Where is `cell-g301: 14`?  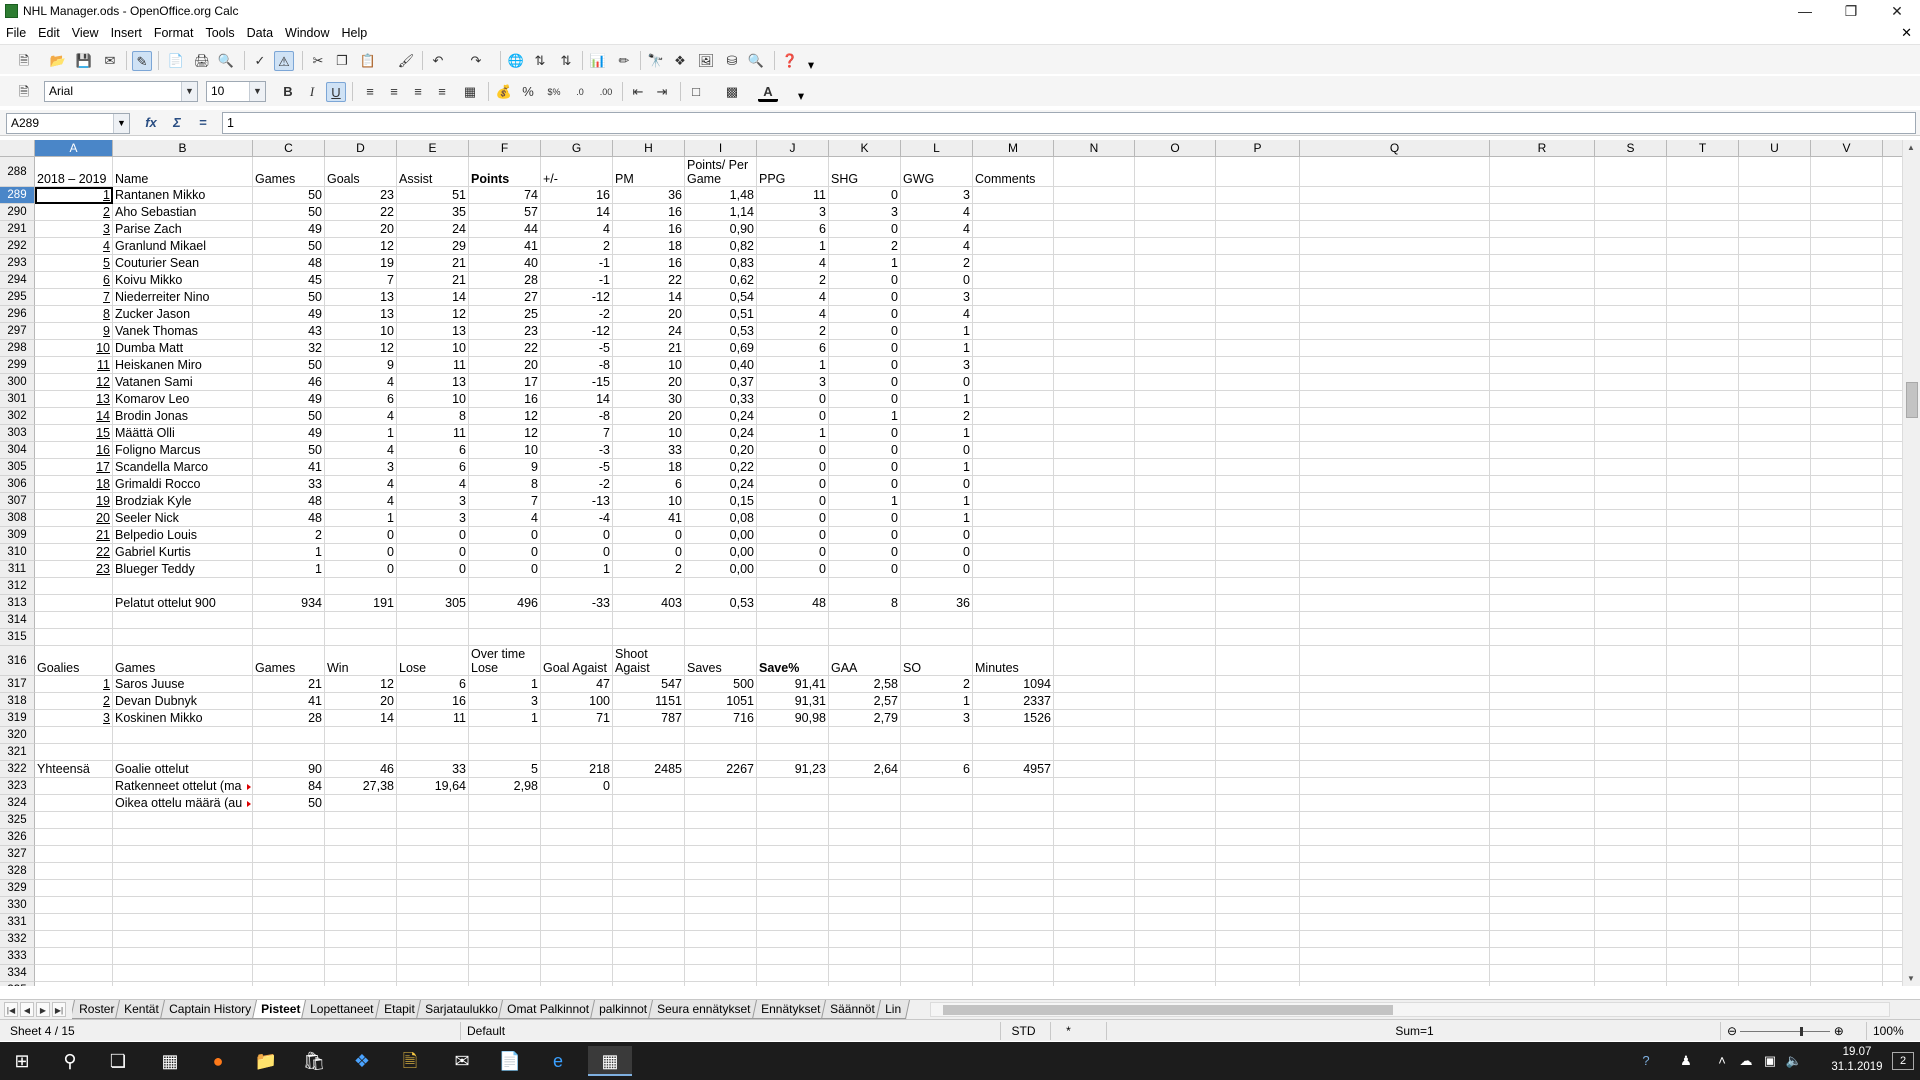 cell-g301: 14 is located at coordinates (577, 399).